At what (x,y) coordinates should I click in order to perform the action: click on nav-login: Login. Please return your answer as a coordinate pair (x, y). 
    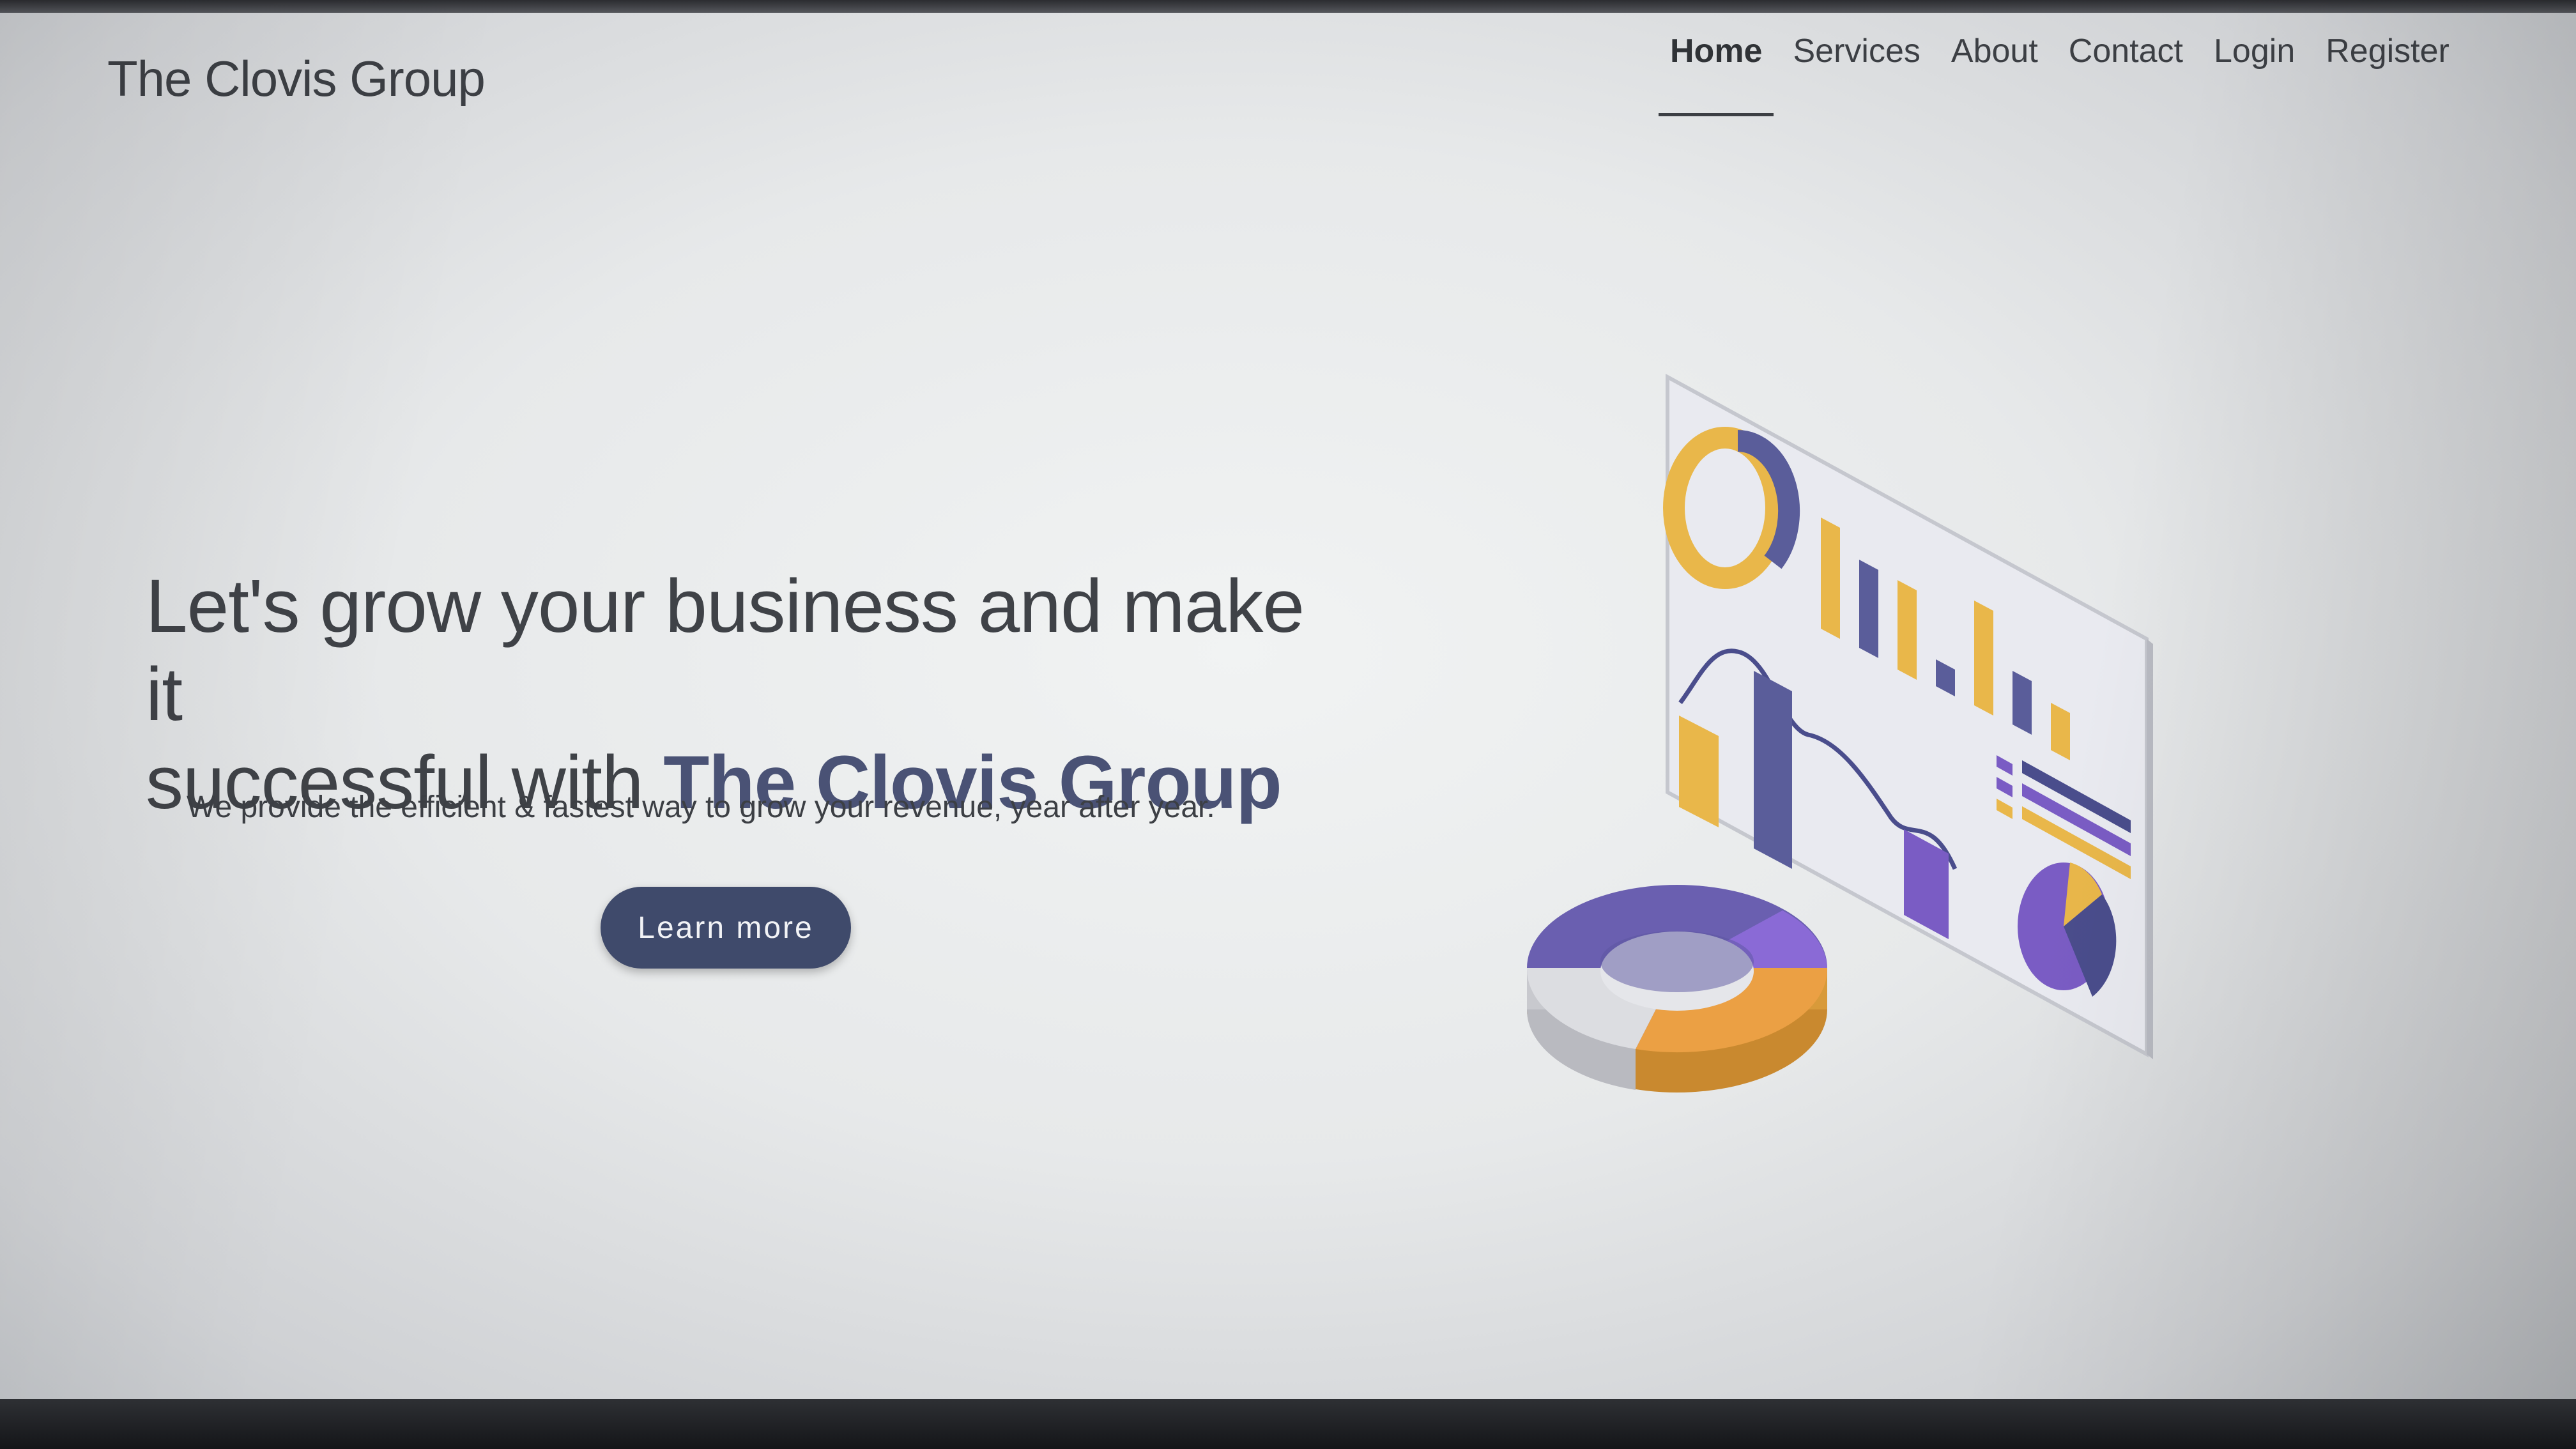
    Looking at the image, I should click on (2254, 64).